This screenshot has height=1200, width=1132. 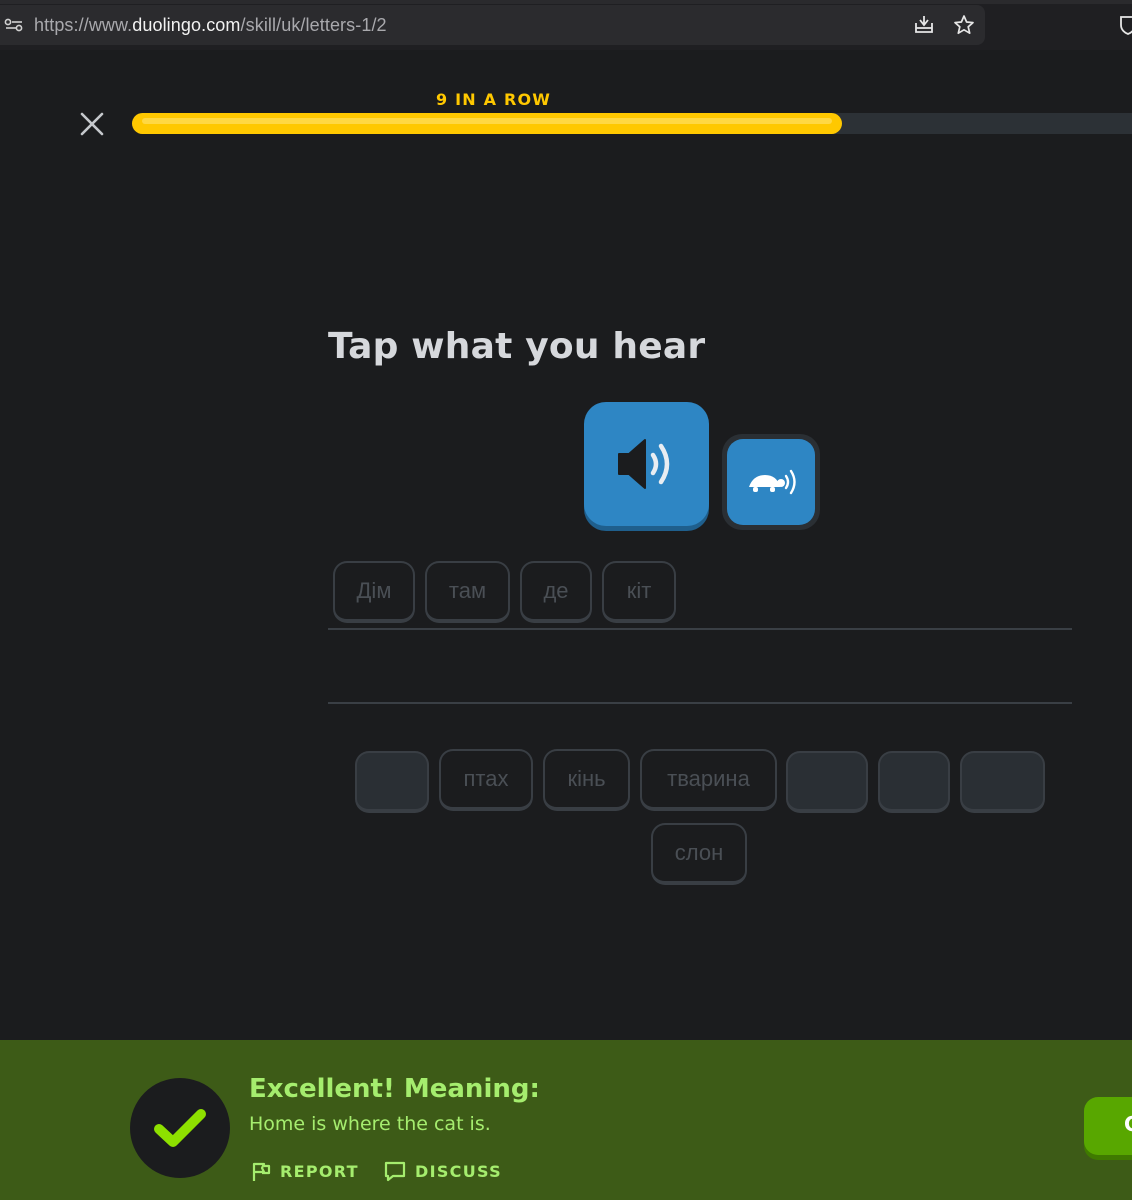 What do you see at coordinates (14, 25) in the screenshot?
I see `site-settings-icon` at bounding box center [14, 25].